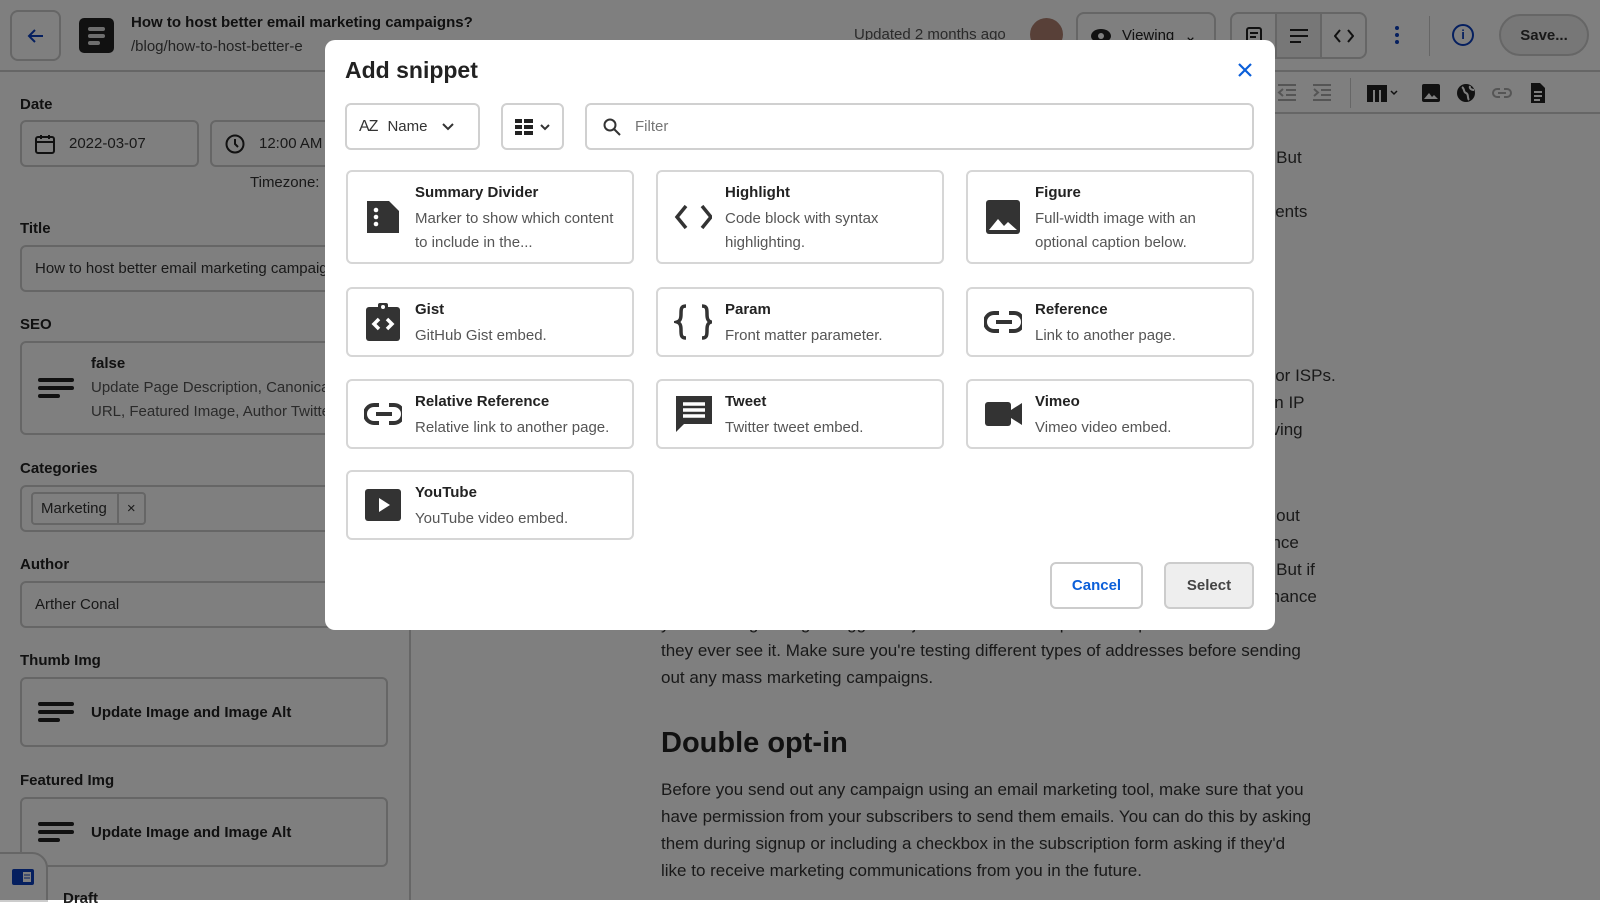 This screenshot has width=1600, height=907. Describe the element at coordinates (800, 322) in the screenshot. I see `snippet-card: Param Front matter parameter.` at that location.